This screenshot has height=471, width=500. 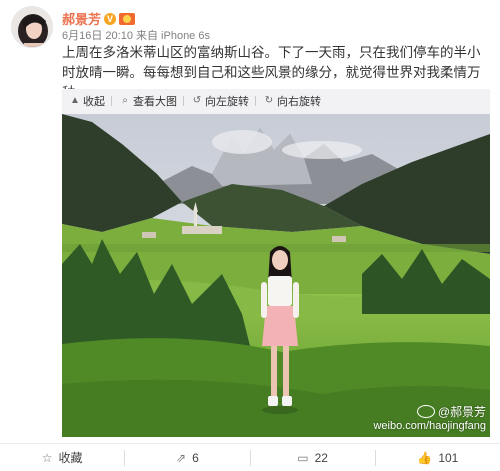 I want to click on collapse-button: ▲ 收起, so click(x=87, y=101).